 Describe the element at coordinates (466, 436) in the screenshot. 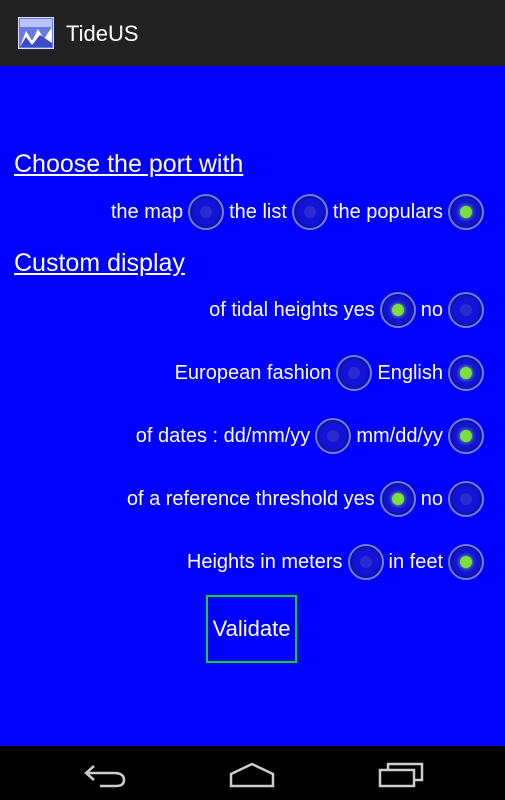

I see `dates-mmddyy-radio` at that location.